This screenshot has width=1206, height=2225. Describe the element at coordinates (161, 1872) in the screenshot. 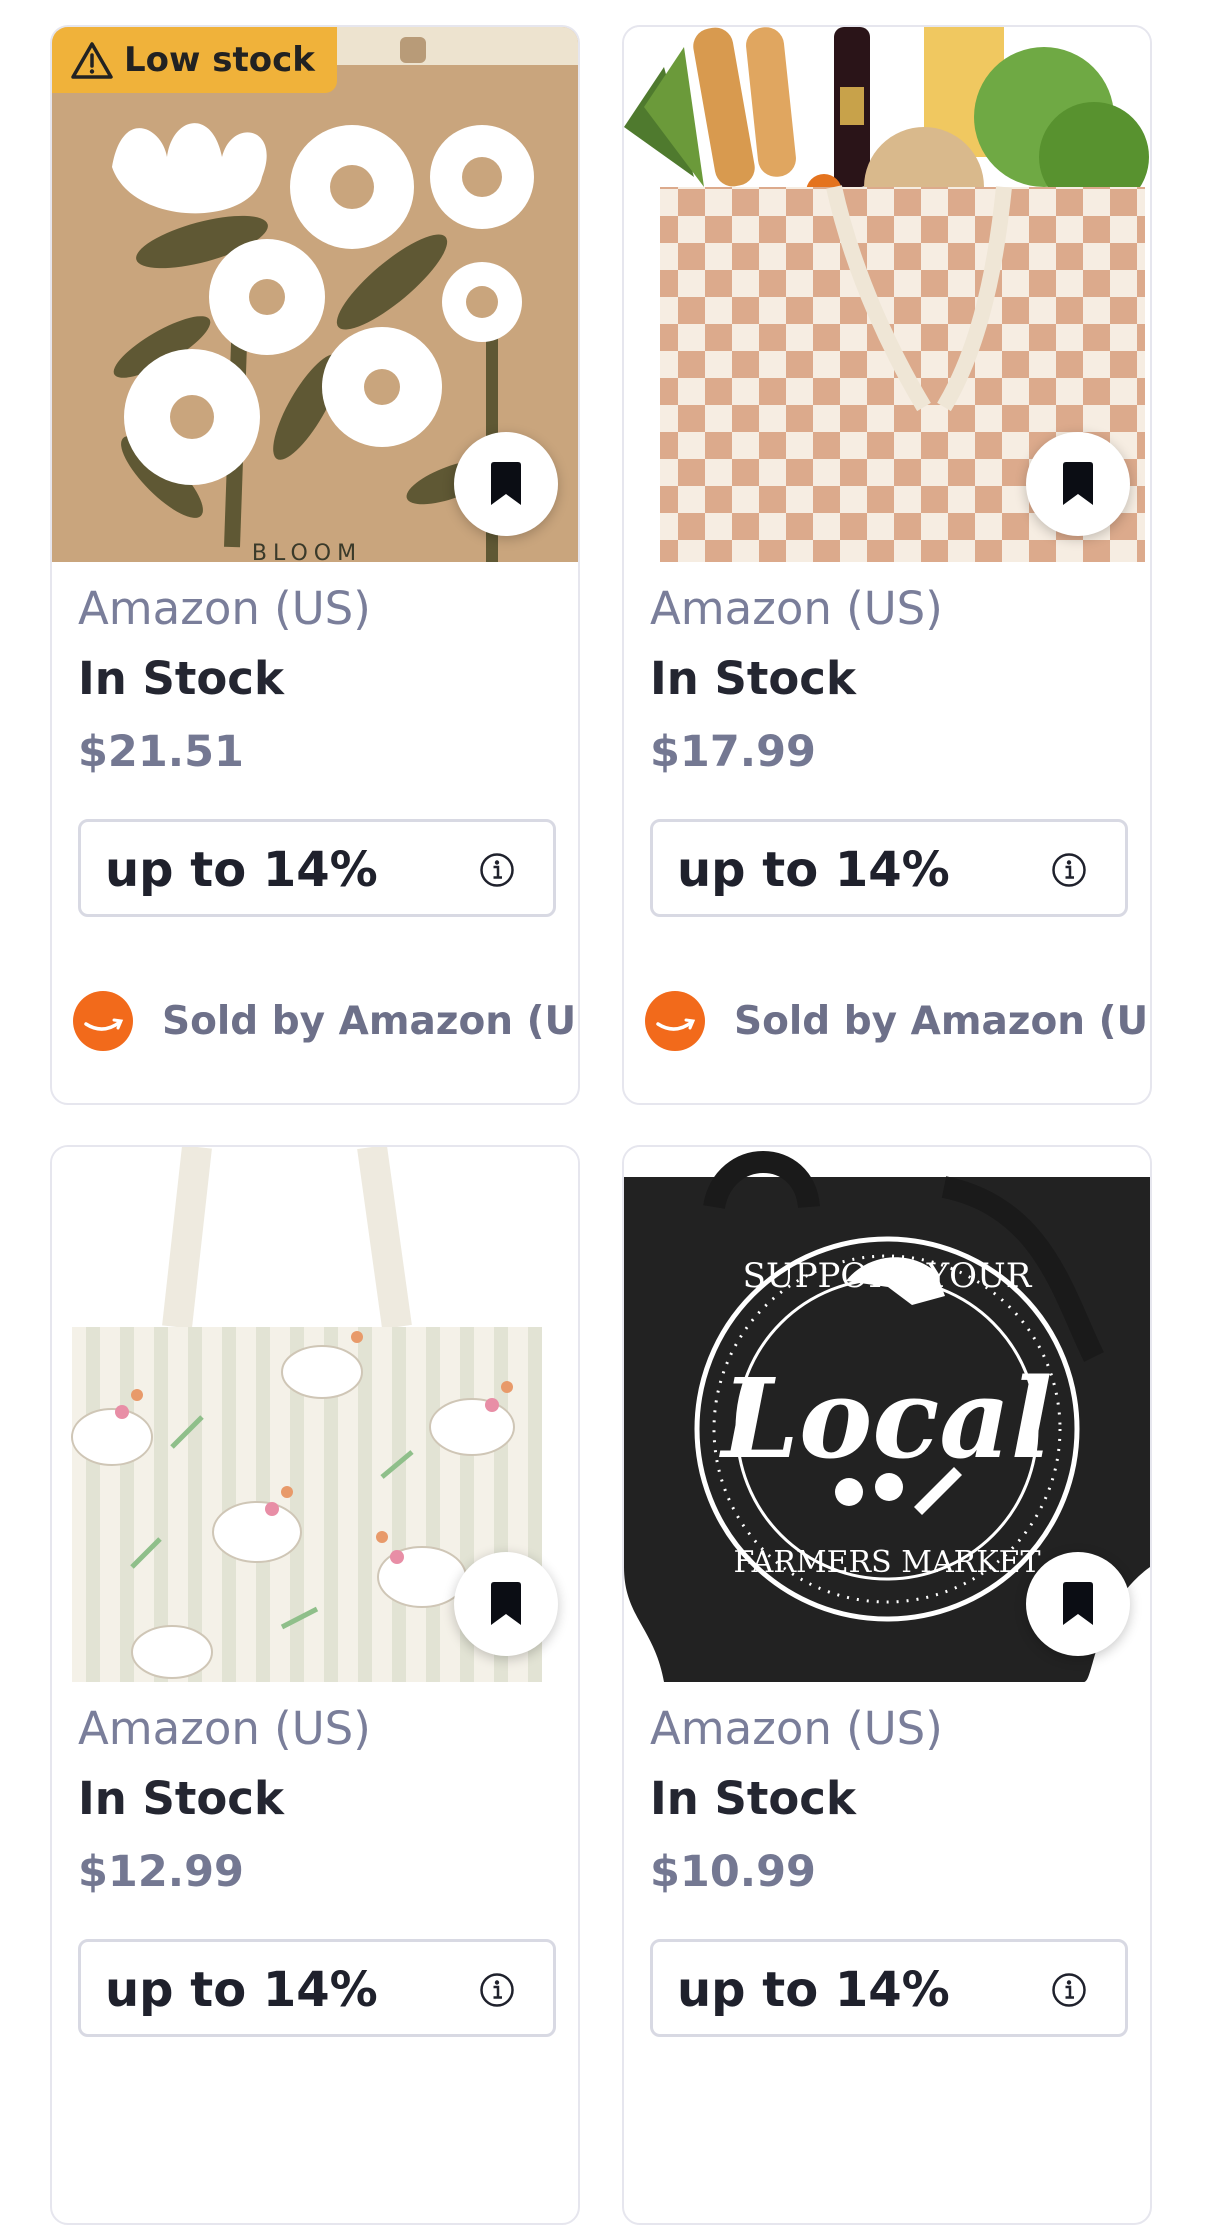

I see `price: $12.99` at that location.